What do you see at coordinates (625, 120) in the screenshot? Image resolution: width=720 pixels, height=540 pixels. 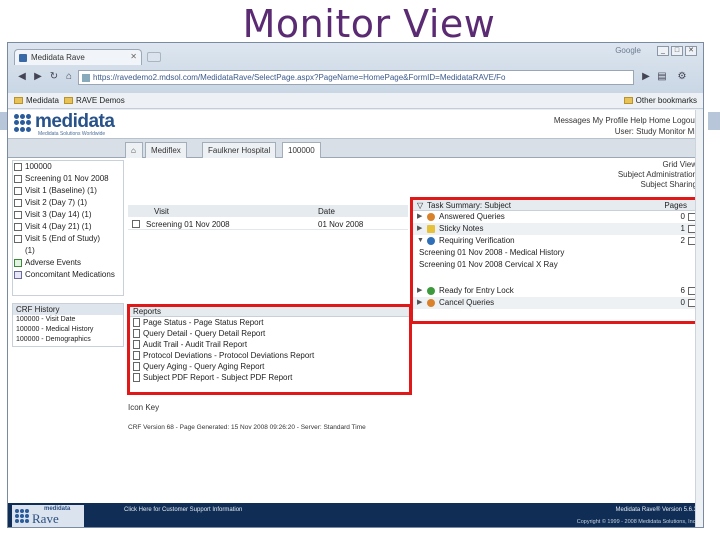 I see `header-links: Messages My Profile Help Home Logout` at bounding box center [625, 120].